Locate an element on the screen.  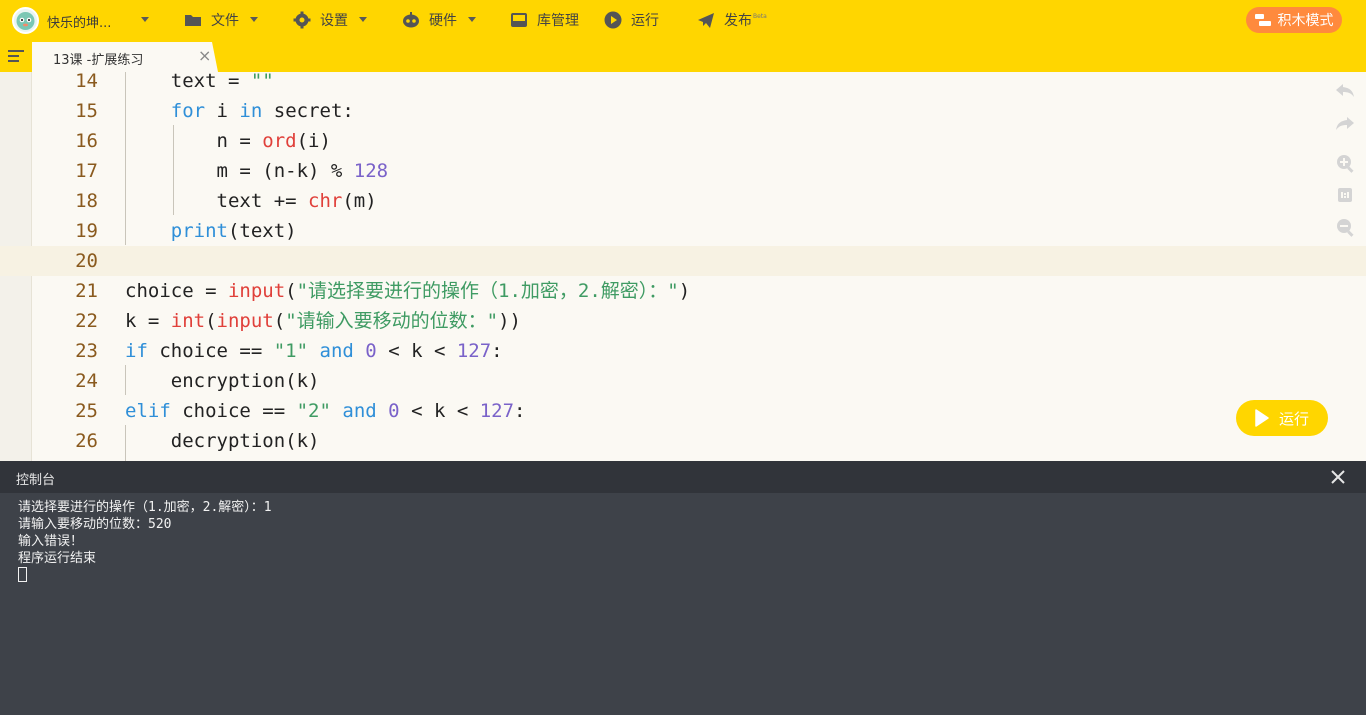
code-text: m = (n-k) % 128 is located at coordinates (257, 171).